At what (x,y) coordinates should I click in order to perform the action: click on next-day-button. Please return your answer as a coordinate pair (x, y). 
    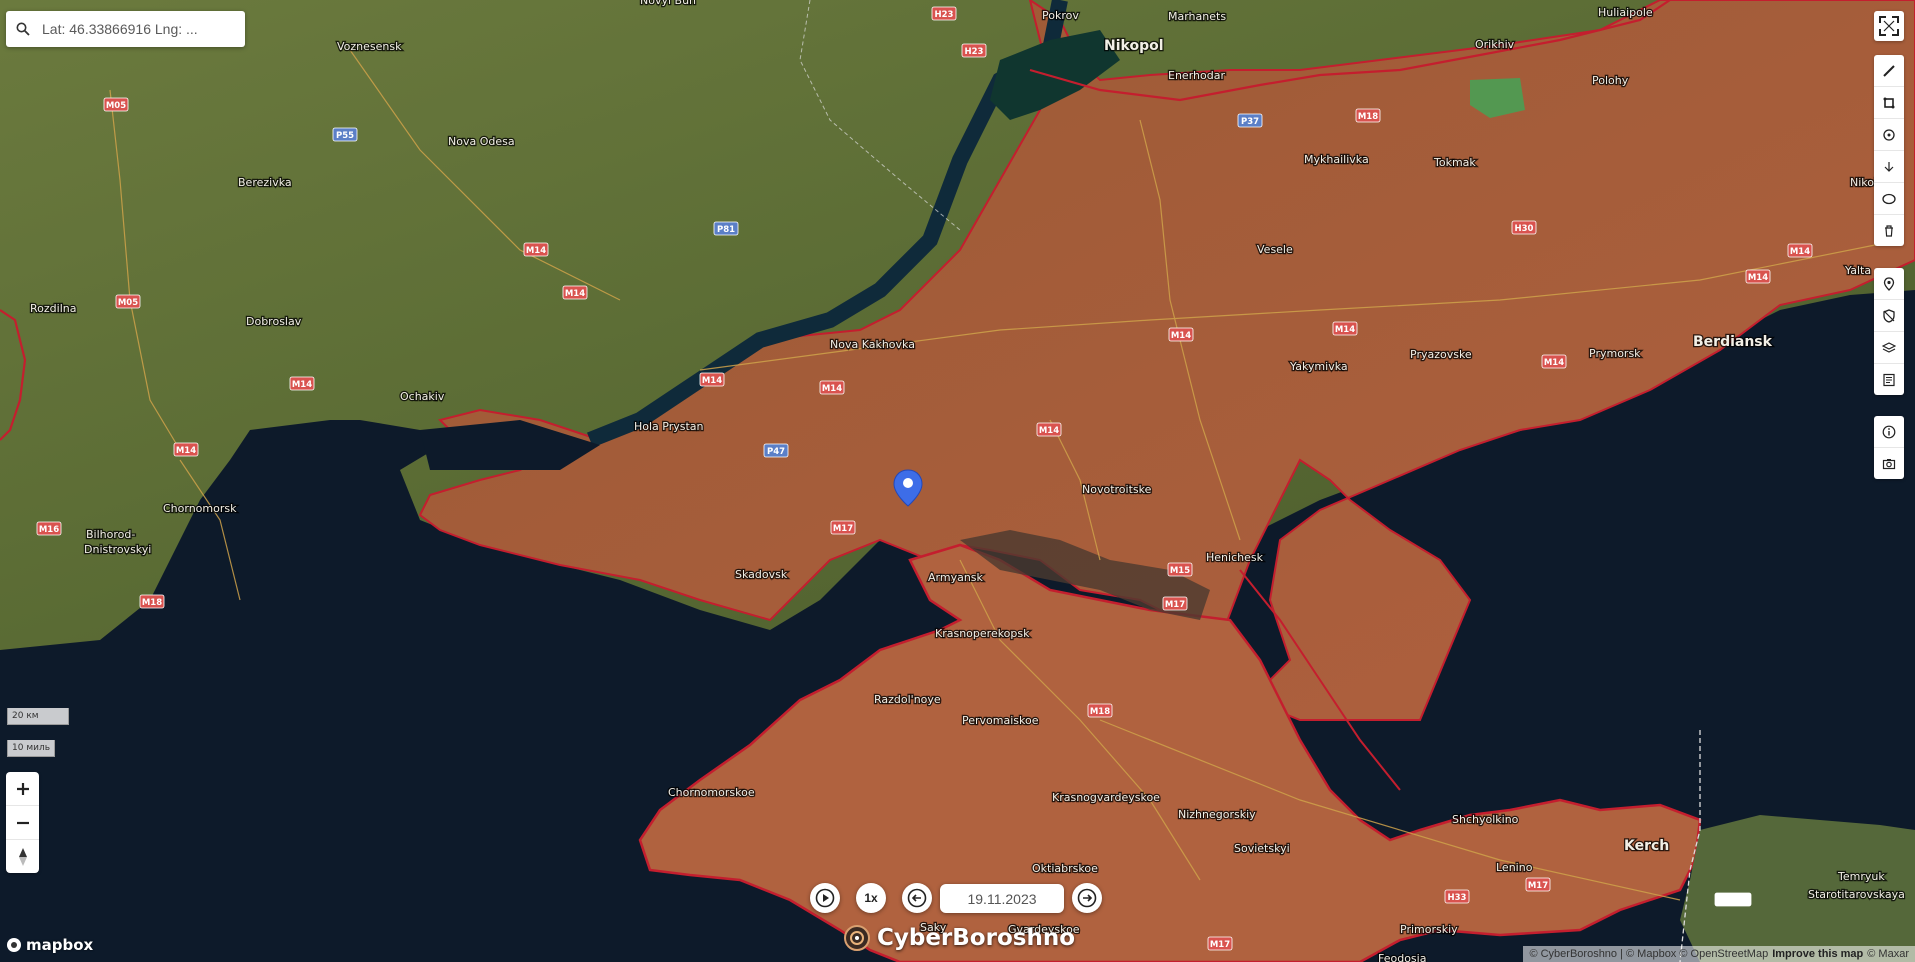
    Looking at the image, I should click on (1087, 898).